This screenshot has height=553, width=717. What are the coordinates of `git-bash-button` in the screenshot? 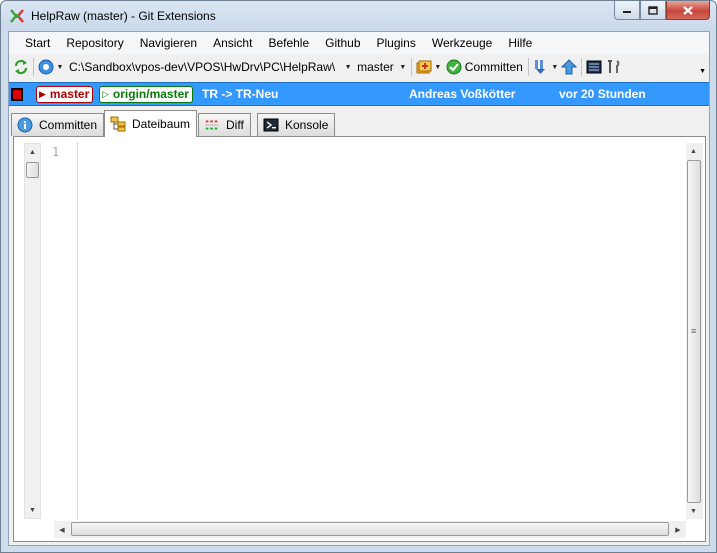 It's located at (594, 67).